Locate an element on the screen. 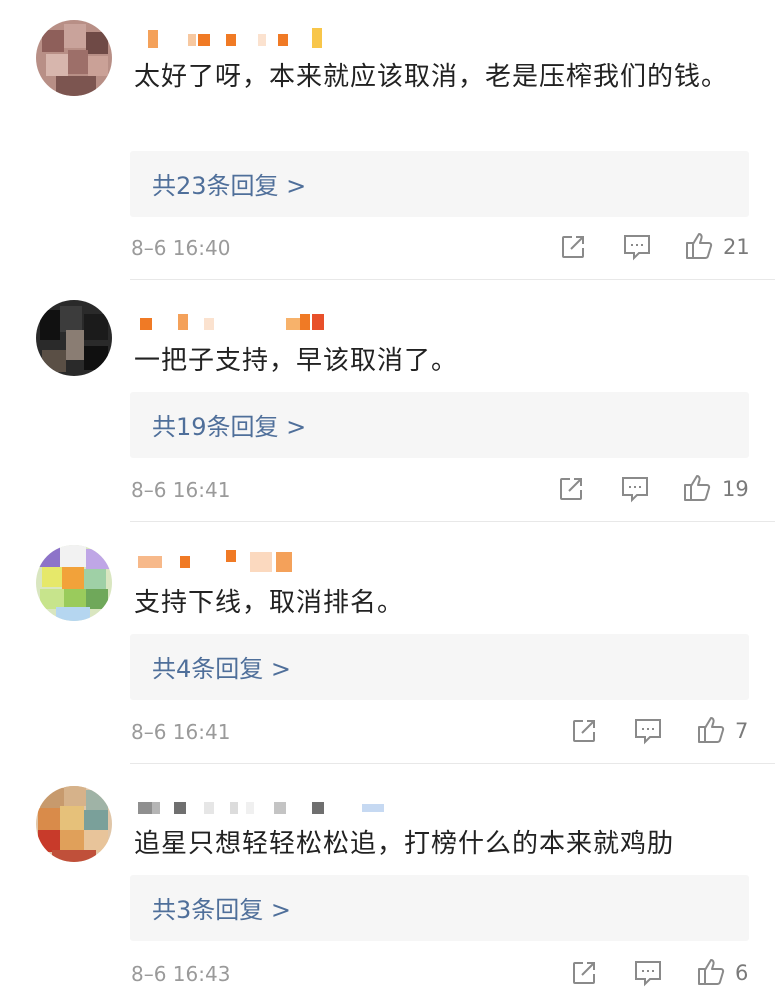 The height and width of the screenshot is (1000, 775). replies-count-label: 共23条回复 > is located at coordinates (229, 186).